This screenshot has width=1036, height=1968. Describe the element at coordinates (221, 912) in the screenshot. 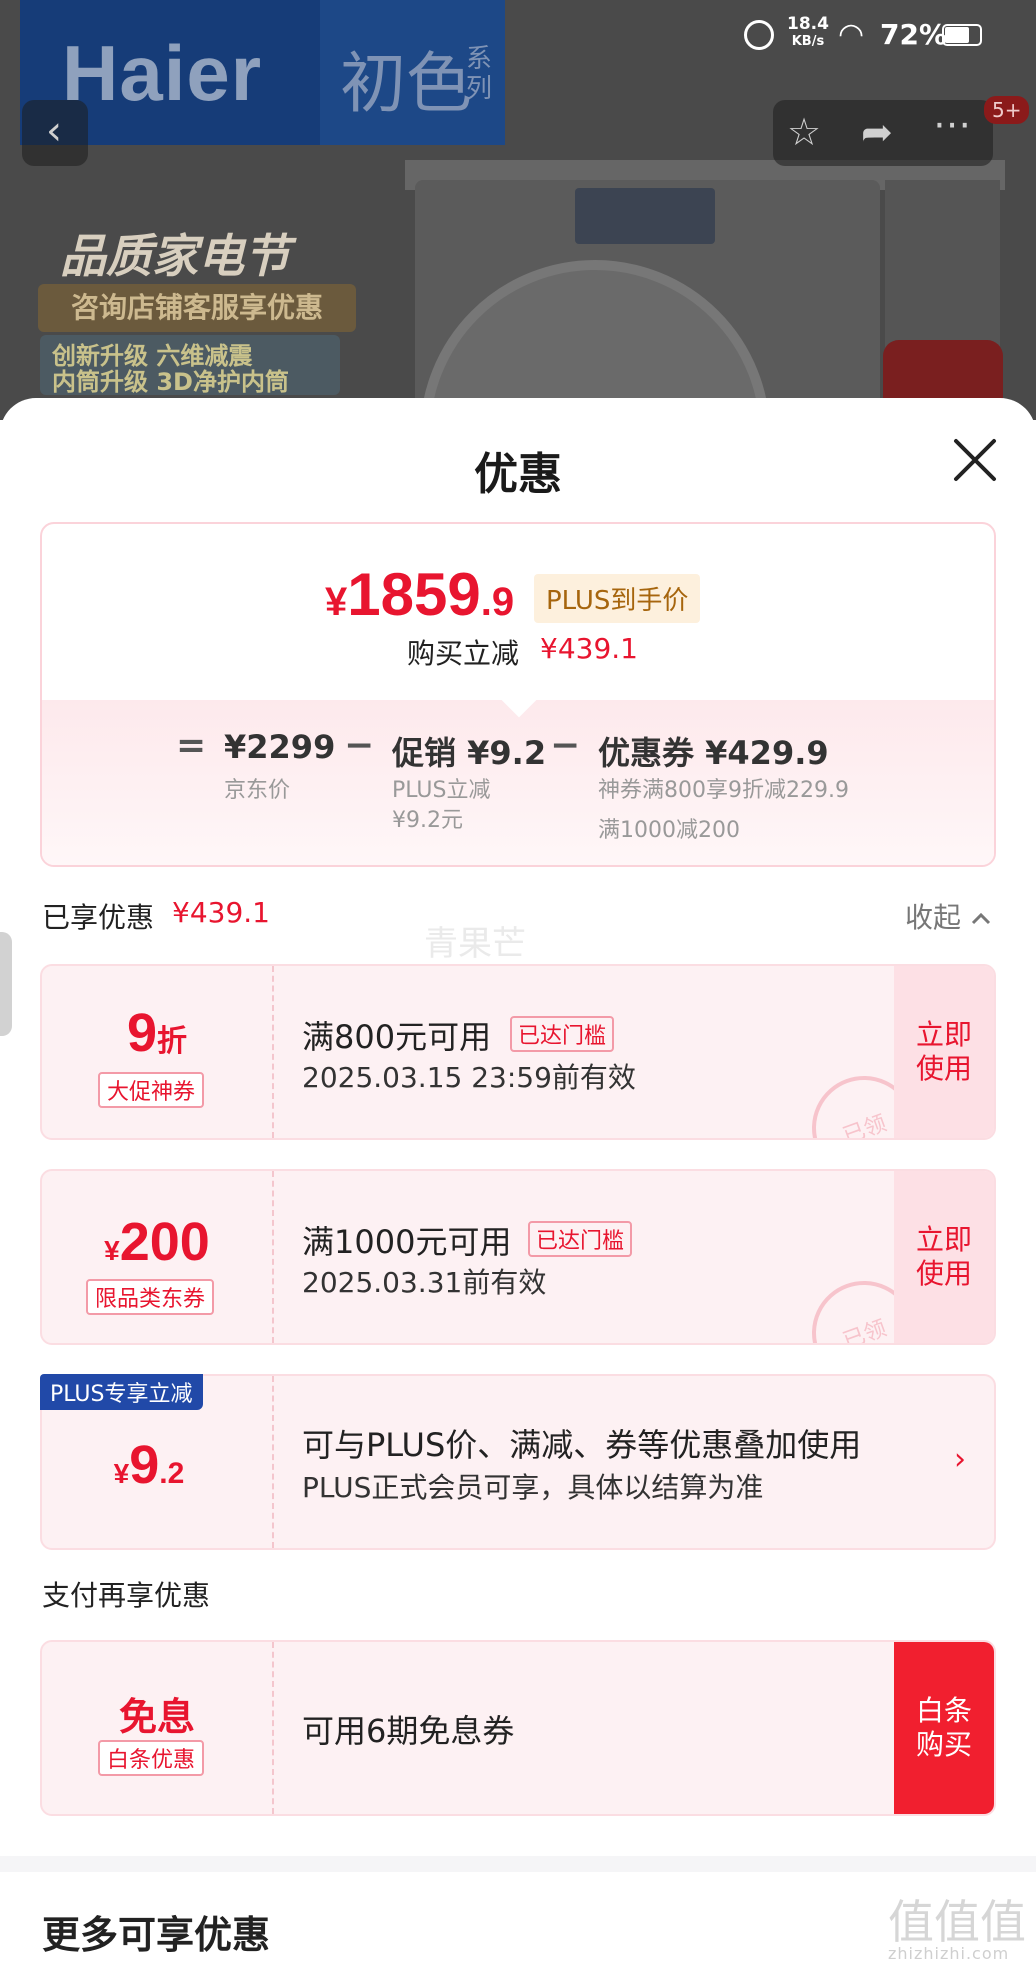

I see `enjoyed-discount-amount: ¥439.1` at that location.